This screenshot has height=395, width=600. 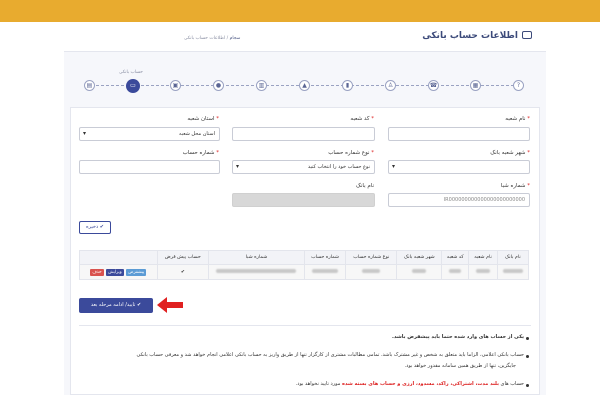 What do you see at coordinates (133, 86) in the screenshot?
I see `step-bank-card-icon: ▭` at bounding box center [133, 86].